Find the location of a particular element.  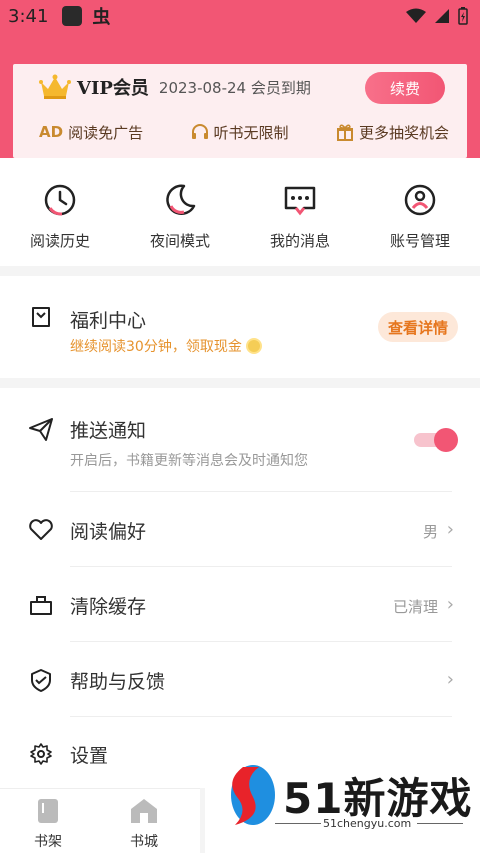

gear-icon is located at coordinates (41, 754).